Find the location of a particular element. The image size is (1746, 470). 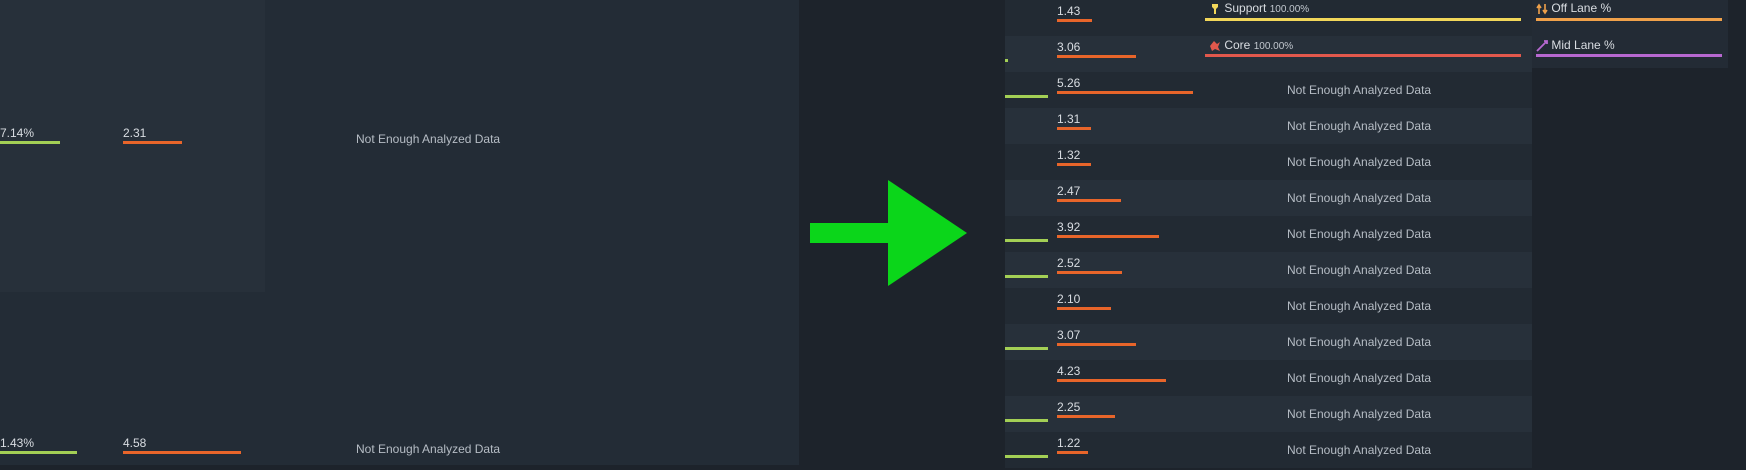

hero-row: 3.07 Not Enough Analyzed Data is located at coordinates (1268, 342).